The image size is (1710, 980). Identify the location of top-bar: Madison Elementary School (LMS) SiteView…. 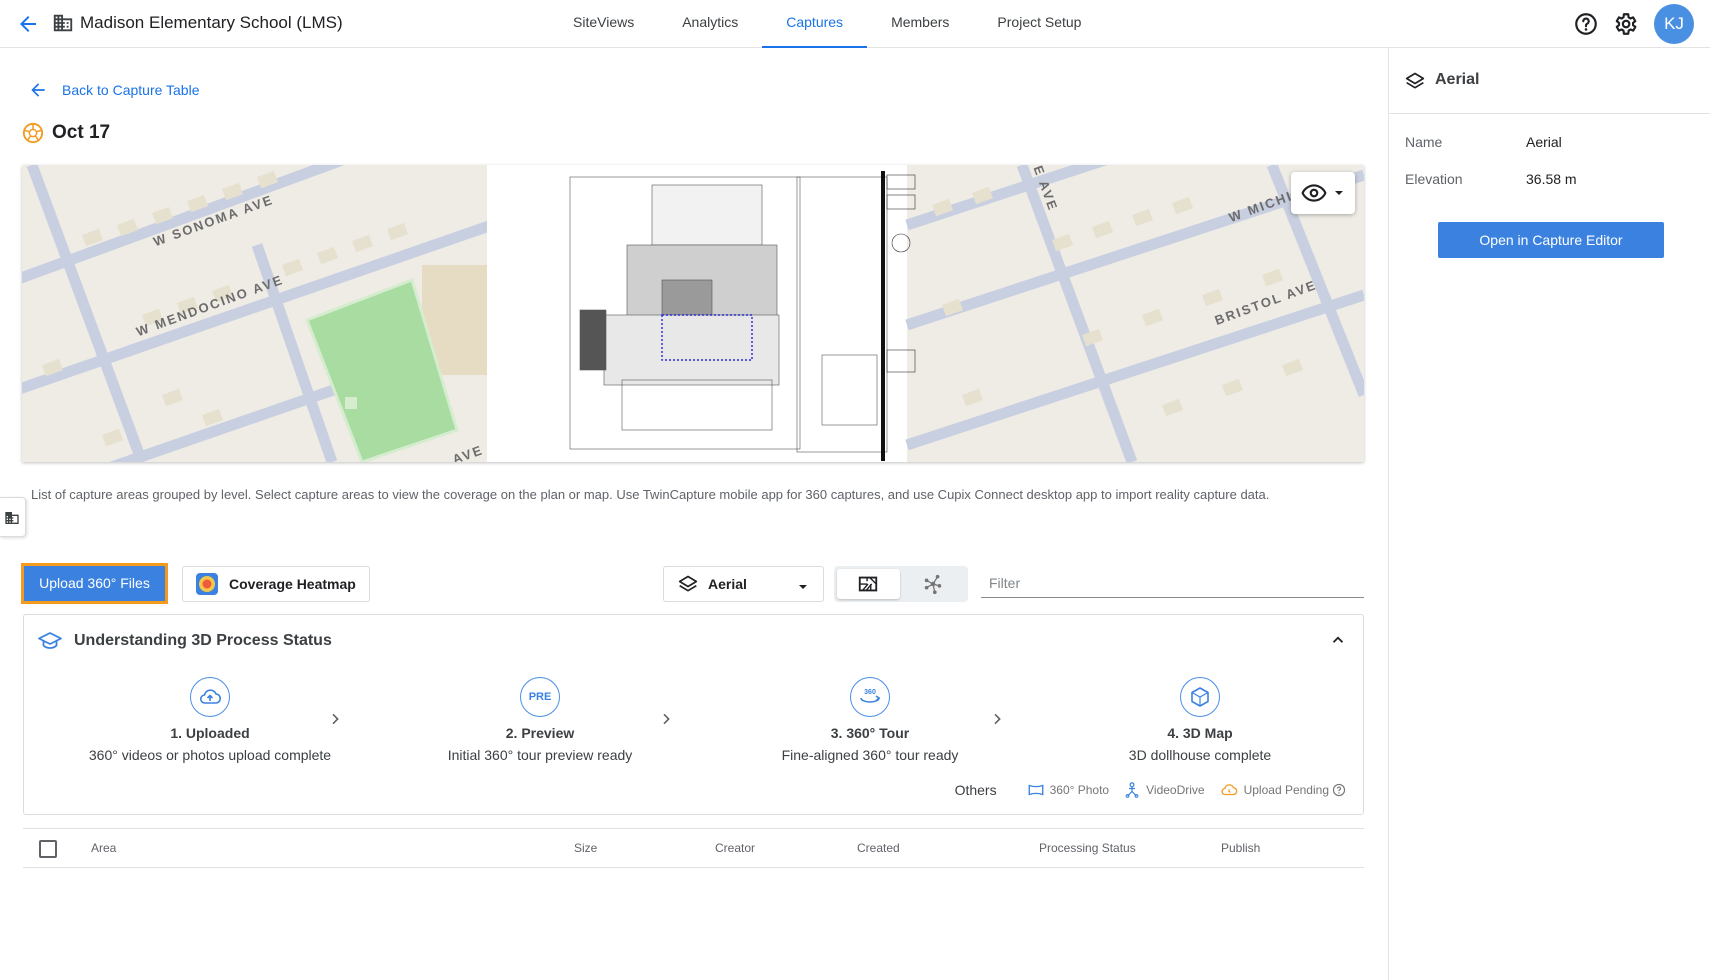
(855, 24).